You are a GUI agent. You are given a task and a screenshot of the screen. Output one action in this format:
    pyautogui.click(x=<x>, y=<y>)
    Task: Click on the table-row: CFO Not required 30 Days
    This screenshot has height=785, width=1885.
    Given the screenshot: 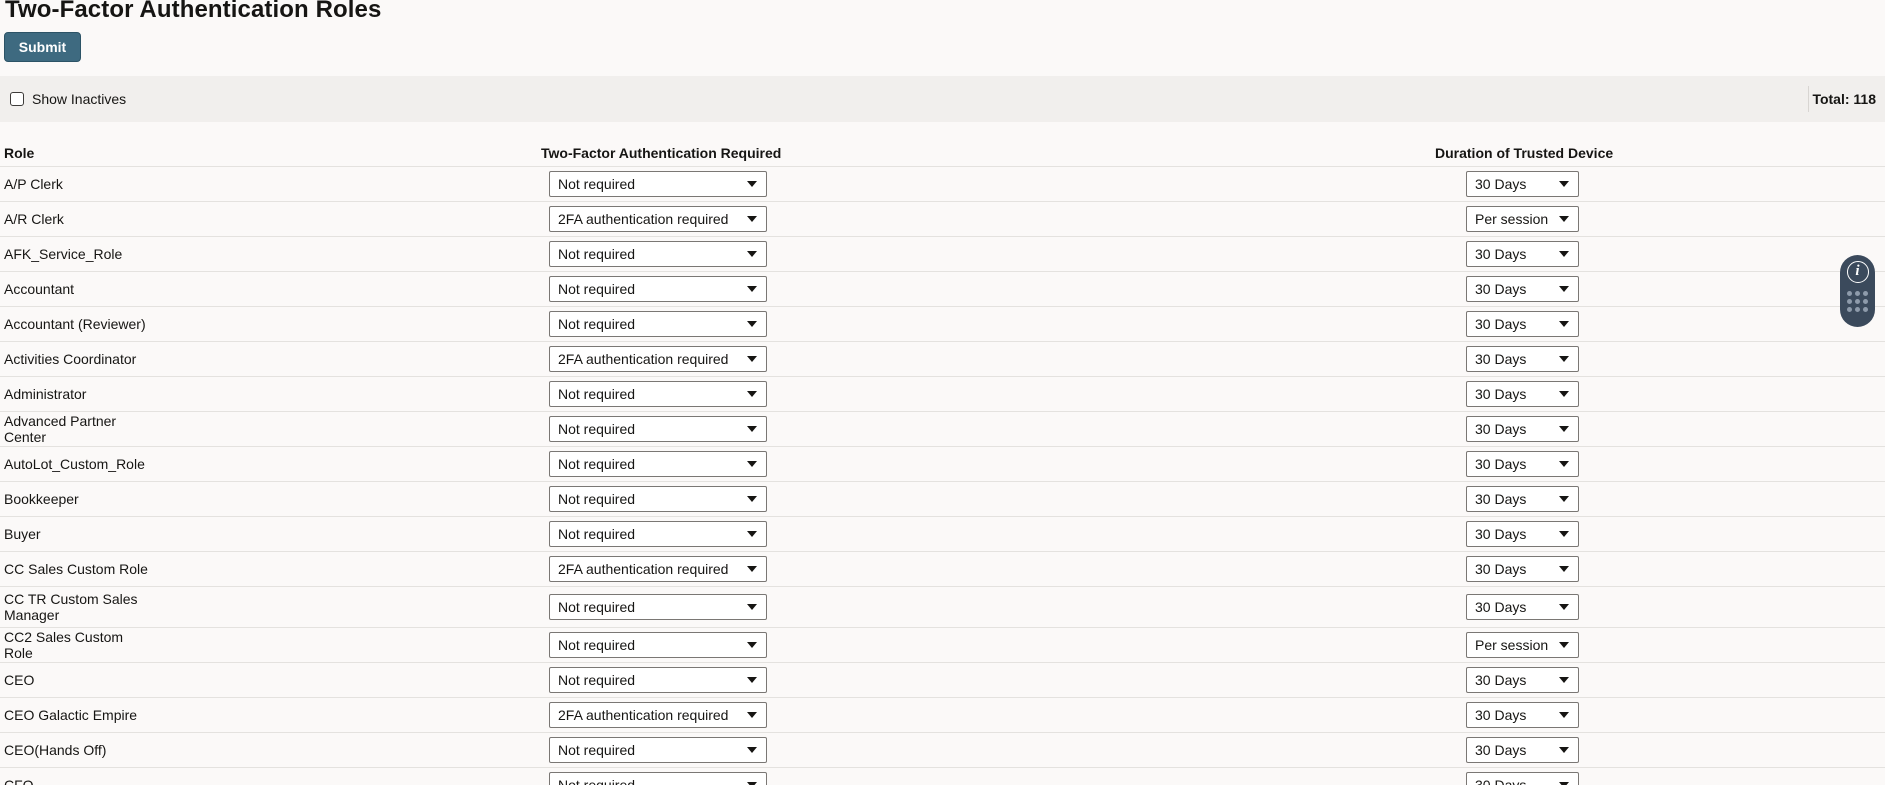 What is the action you would take?
    pyautogui.click(x=942, y=776)
    